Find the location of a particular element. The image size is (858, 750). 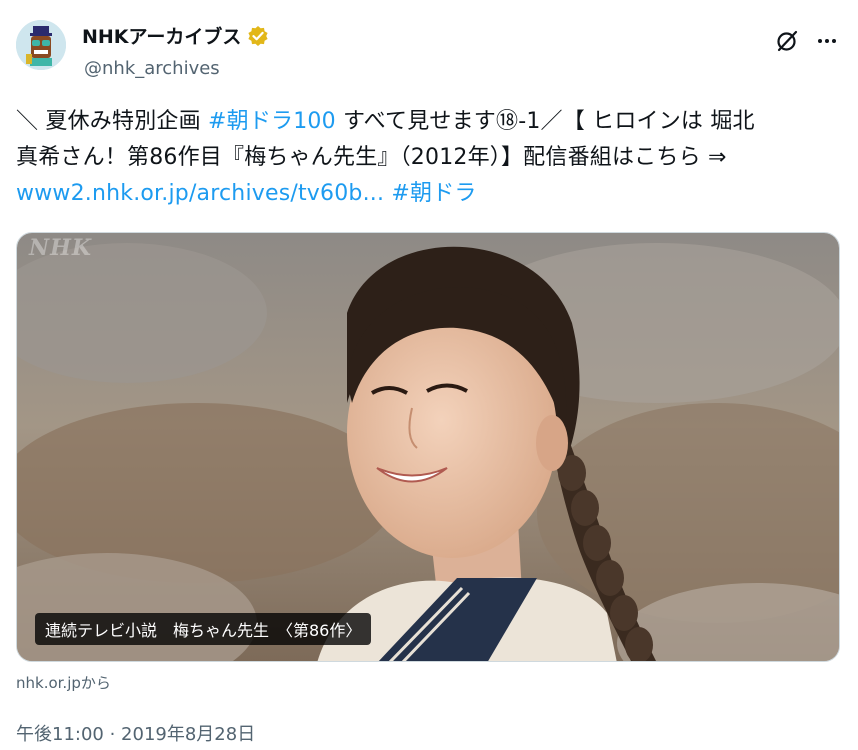

avatar-domo-icon is located at coordinates (41, 45).